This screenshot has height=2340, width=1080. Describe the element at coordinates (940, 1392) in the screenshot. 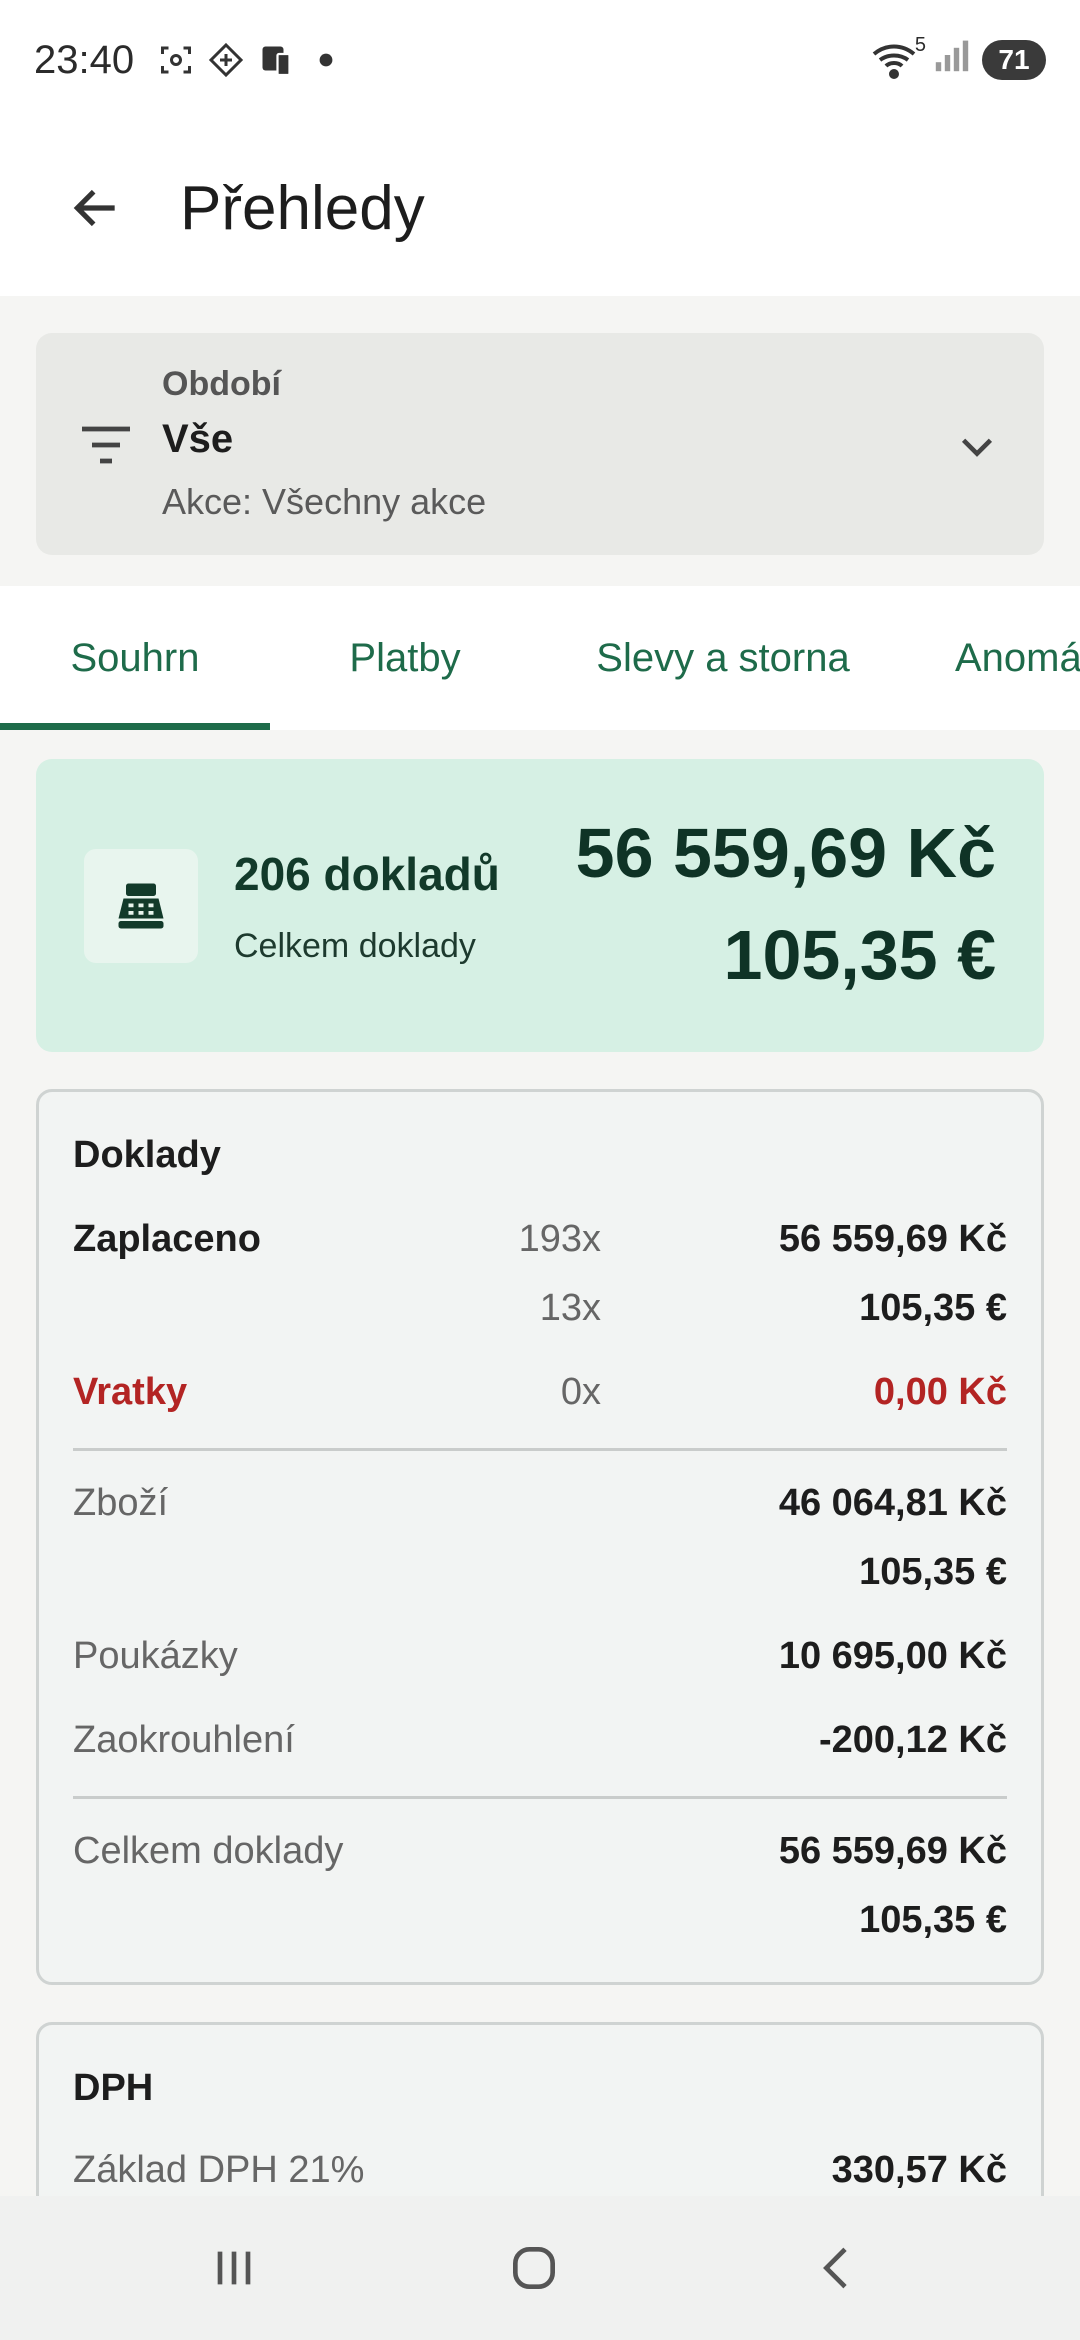

I see `refund-amount: 0,00 Kč` at that location.